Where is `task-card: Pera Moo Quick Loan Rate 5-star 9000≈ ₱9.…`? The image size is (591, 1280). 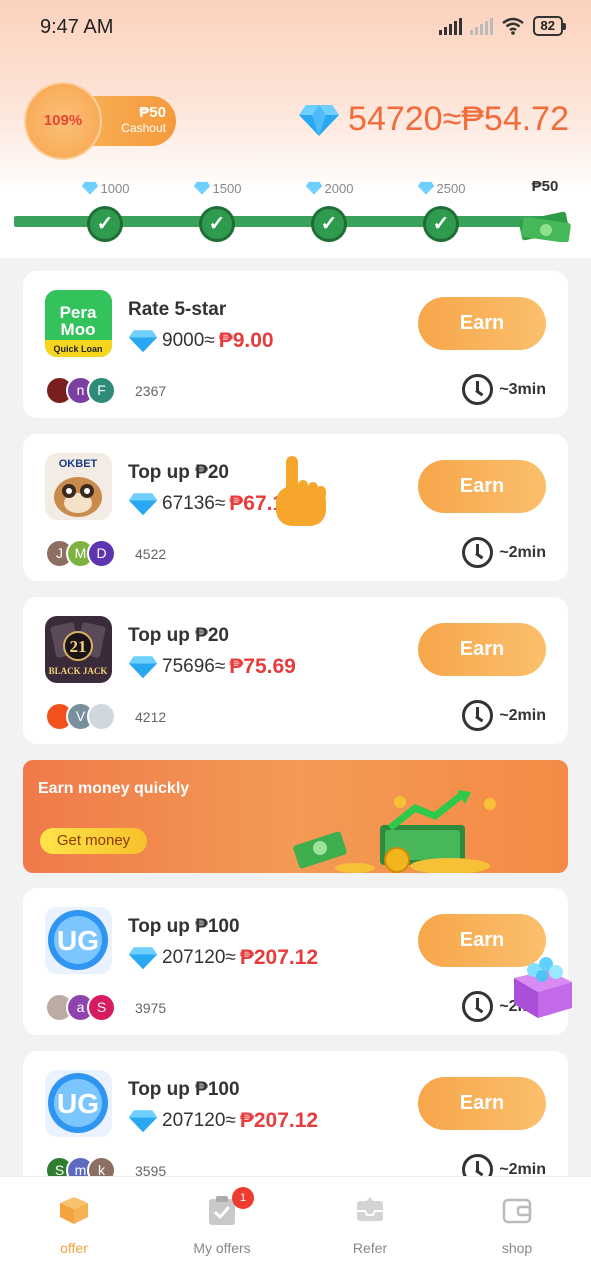
task-card: Pera Moo Quick Loan Rate 5-star 9000≈ ₱9.… is located at coordinates (295, 344).